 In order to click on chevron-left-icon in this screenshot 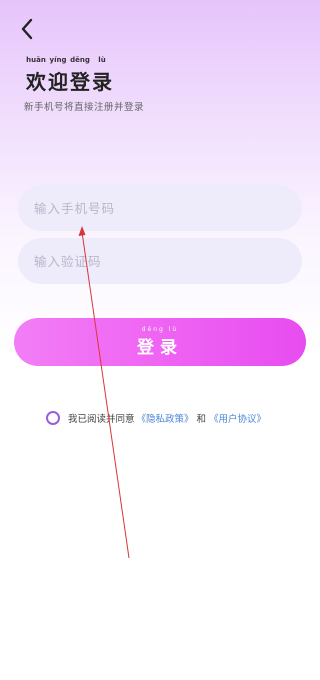, I will do `click(27, 29)`.